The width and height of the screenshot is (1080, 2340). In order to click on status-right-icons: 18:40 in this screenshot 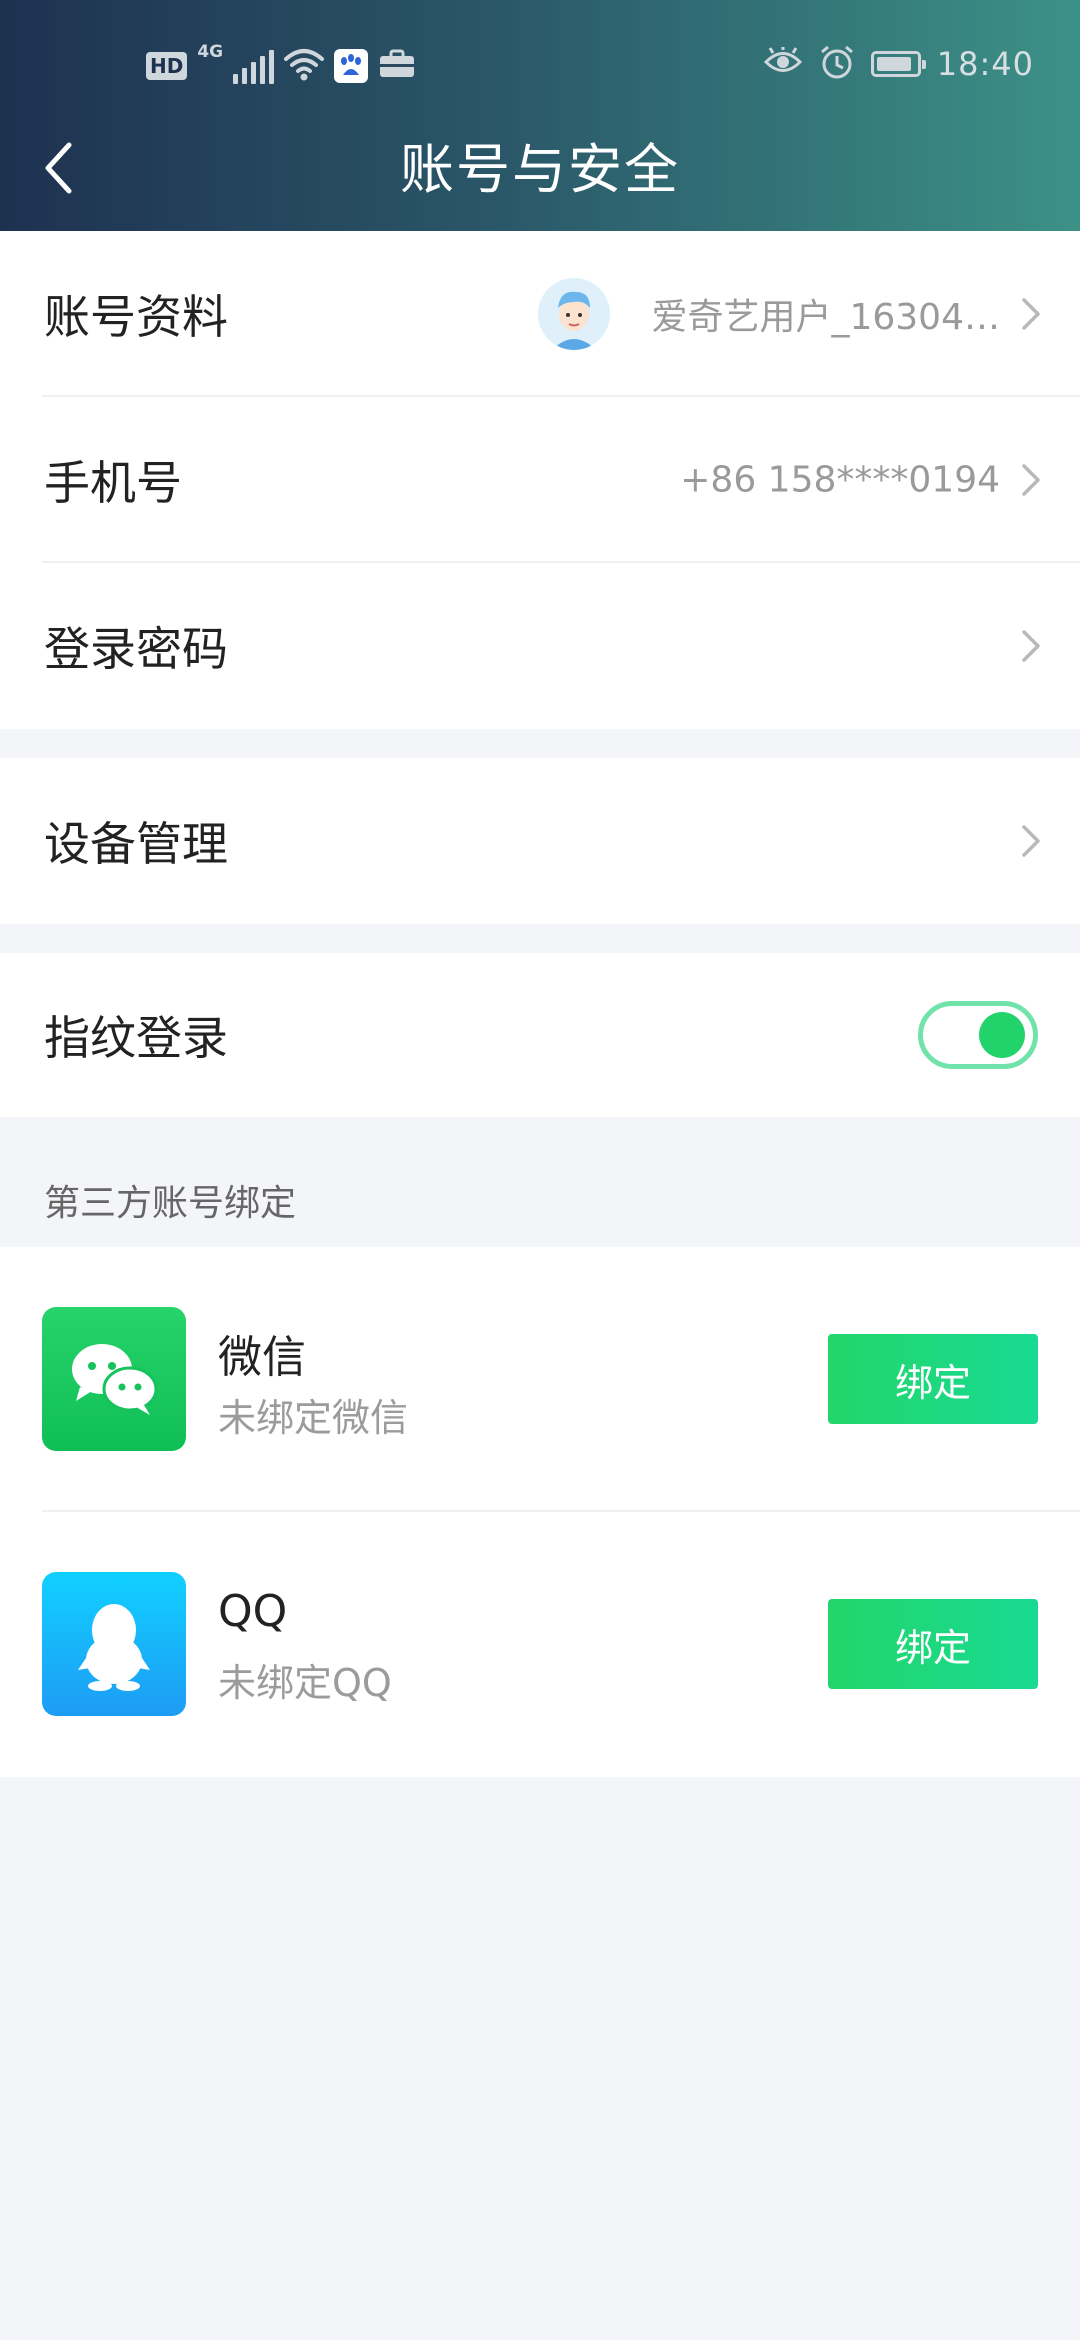, I will do `click(898, 64)`.